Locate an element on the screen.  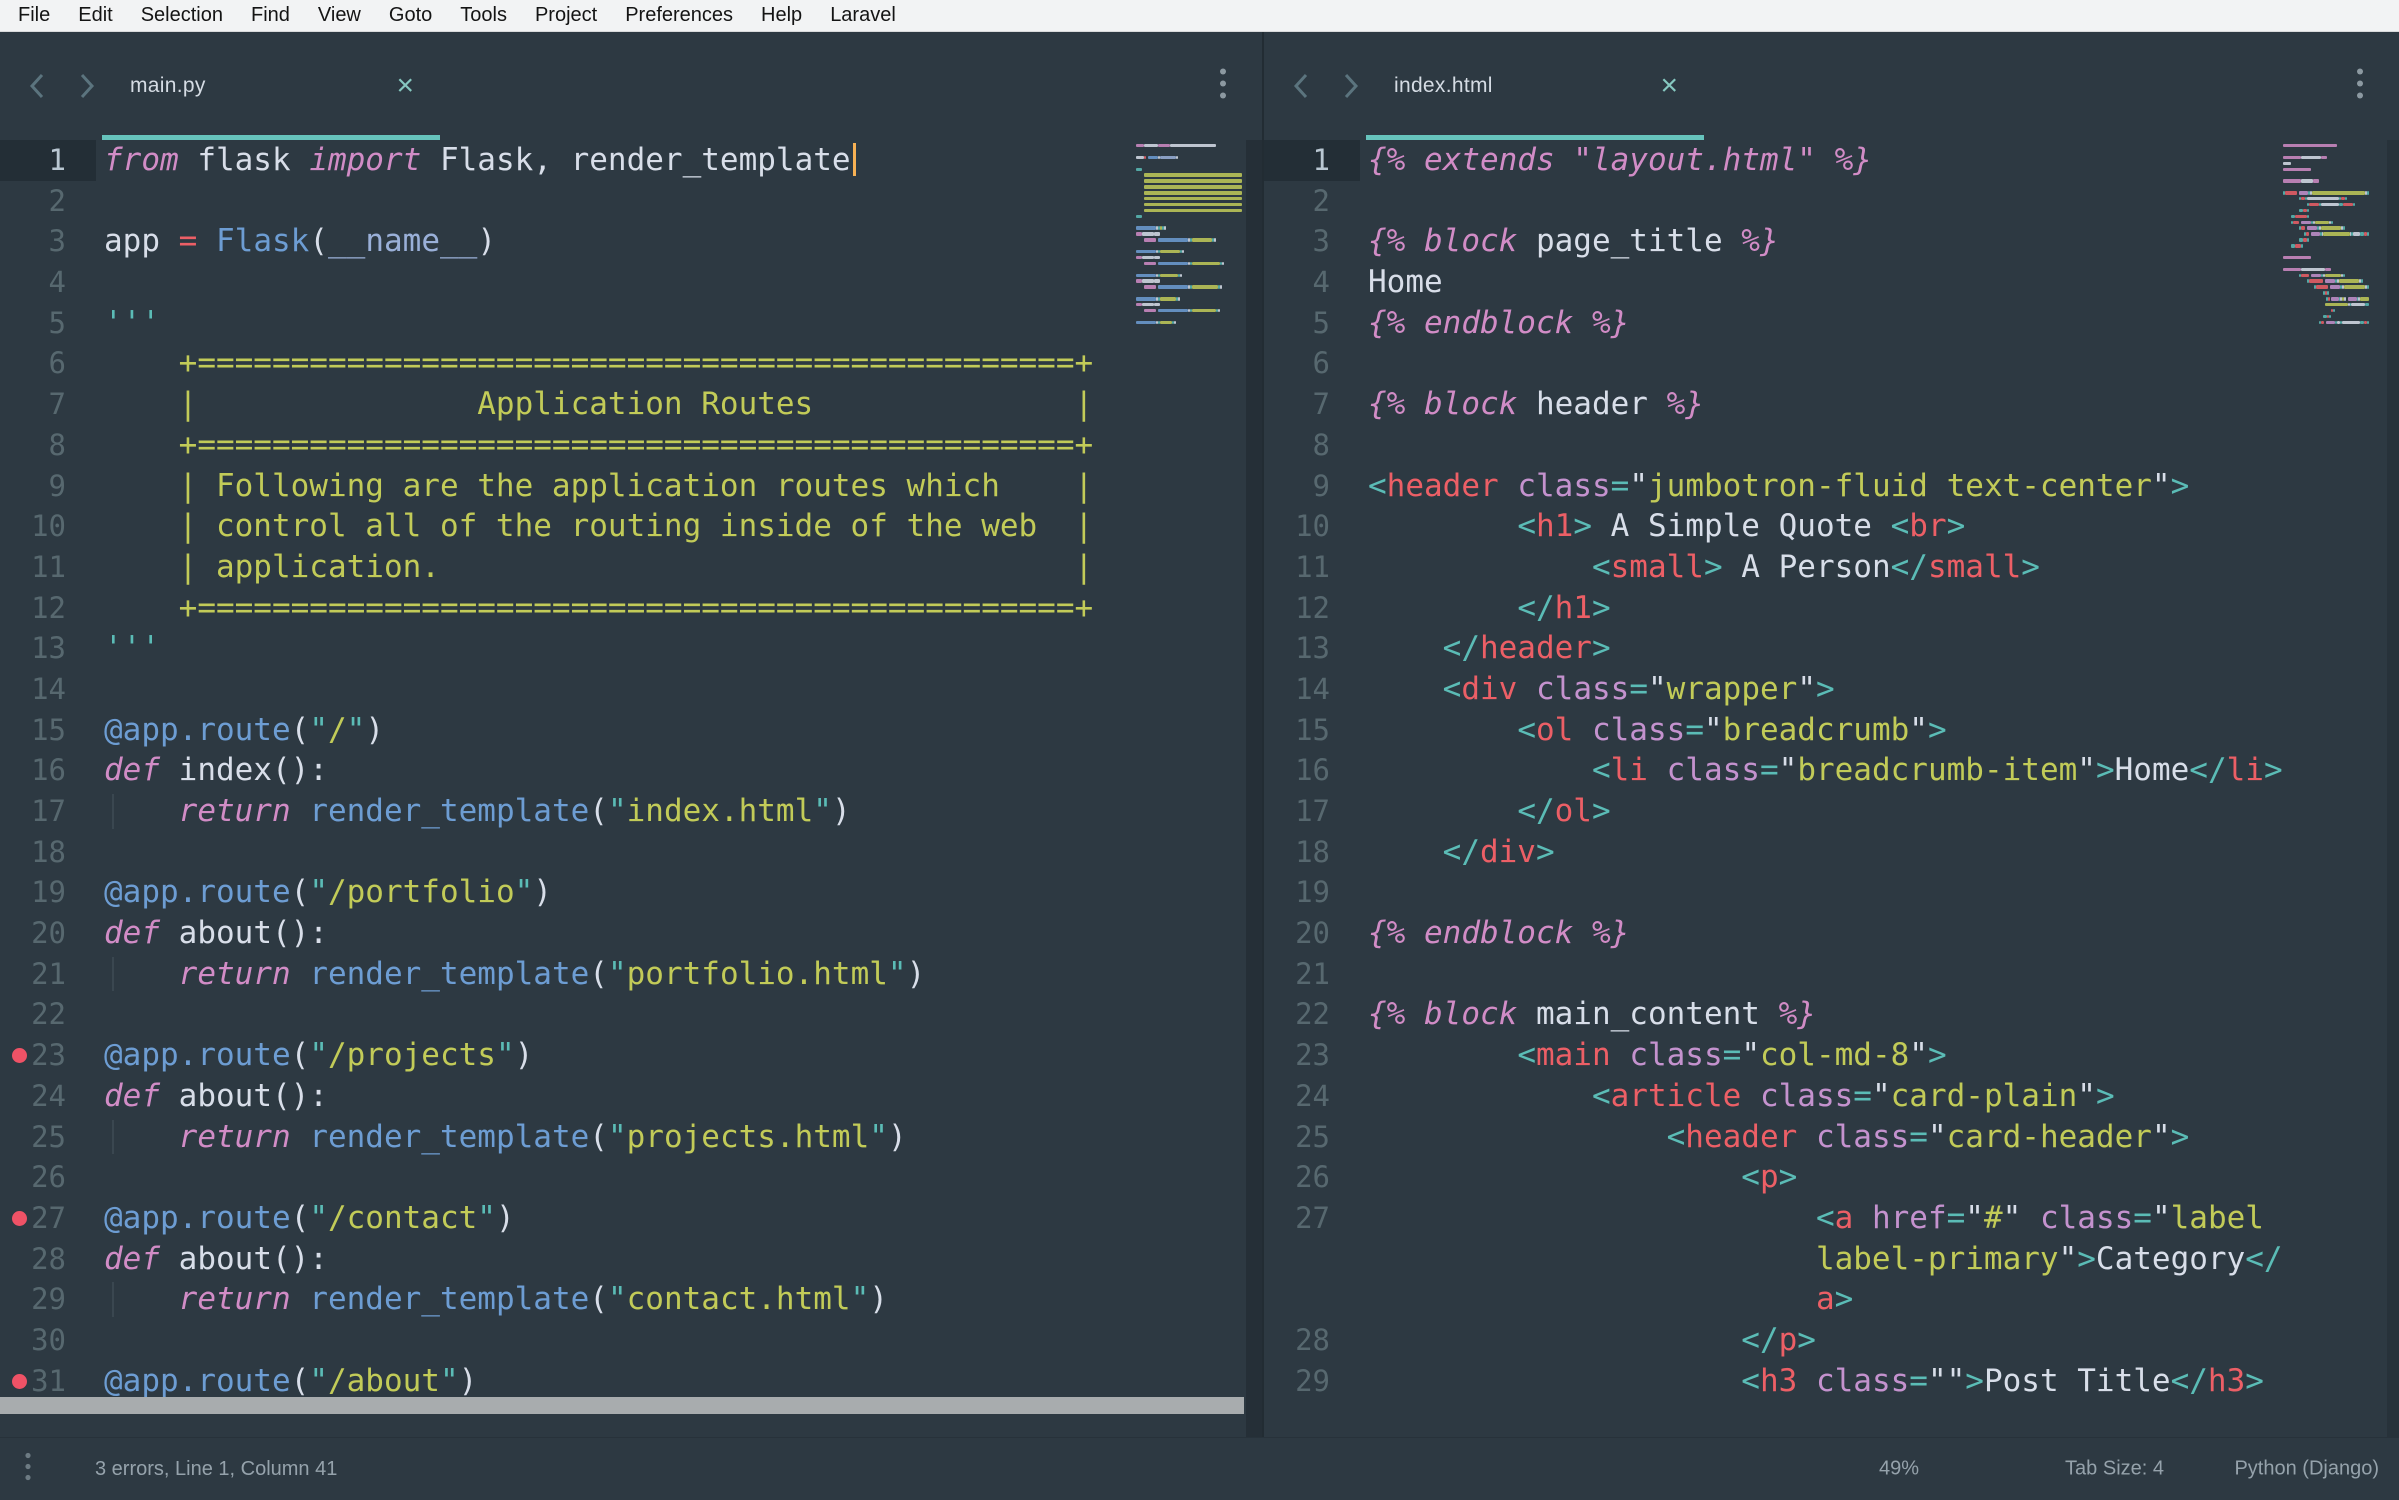
menu-item-view: View is located at coordinates (339, 15).